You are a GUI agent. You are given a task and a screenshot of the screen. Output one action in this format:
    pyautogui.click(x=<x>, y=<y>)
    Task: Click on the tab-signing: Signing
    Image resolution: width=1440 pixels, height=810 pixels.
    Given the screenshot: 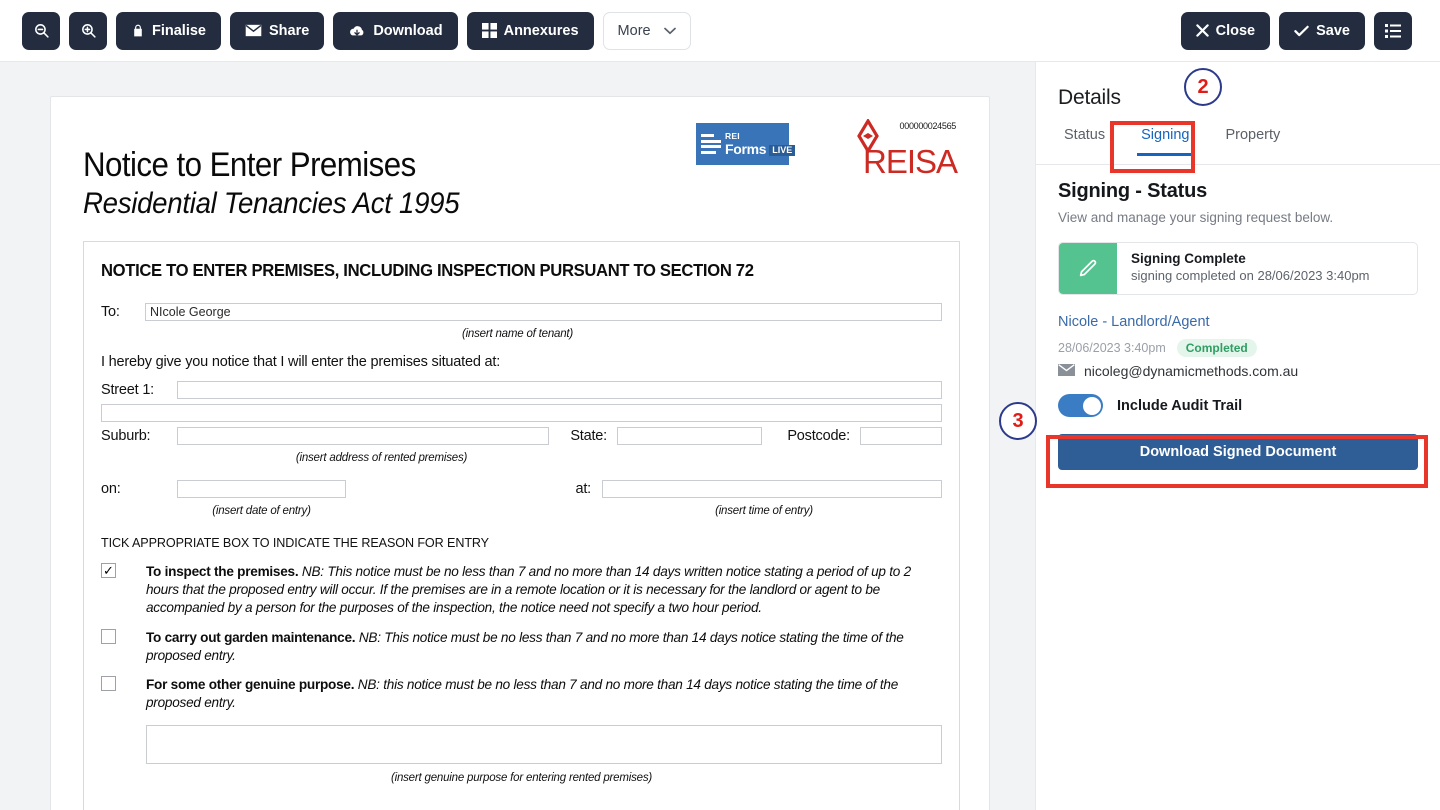 What is the action you would take?
    pyautogui.click(x=1165, y=140)
    